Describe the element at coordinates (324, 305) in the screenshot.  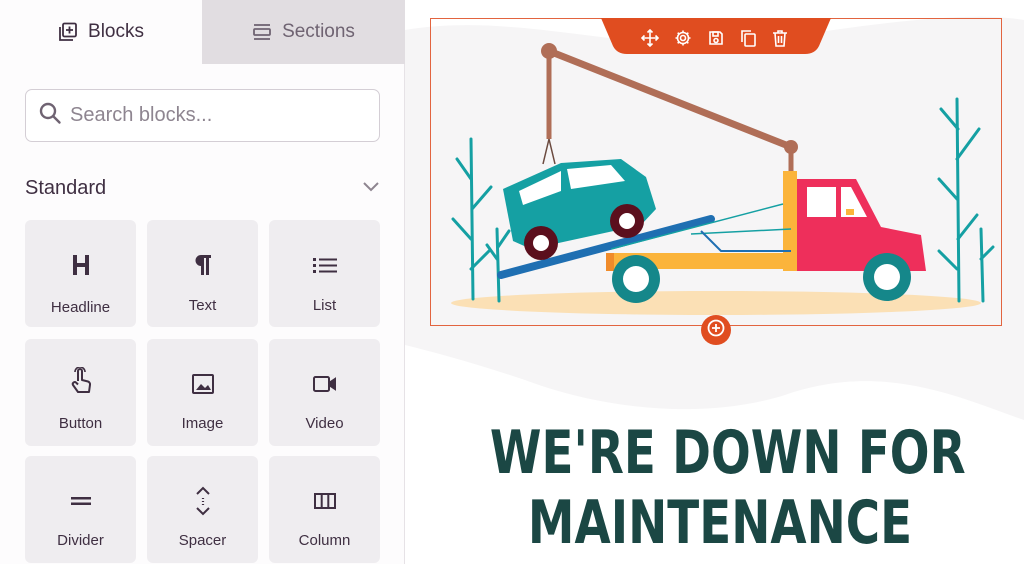
I see `block-label: List` at that location.